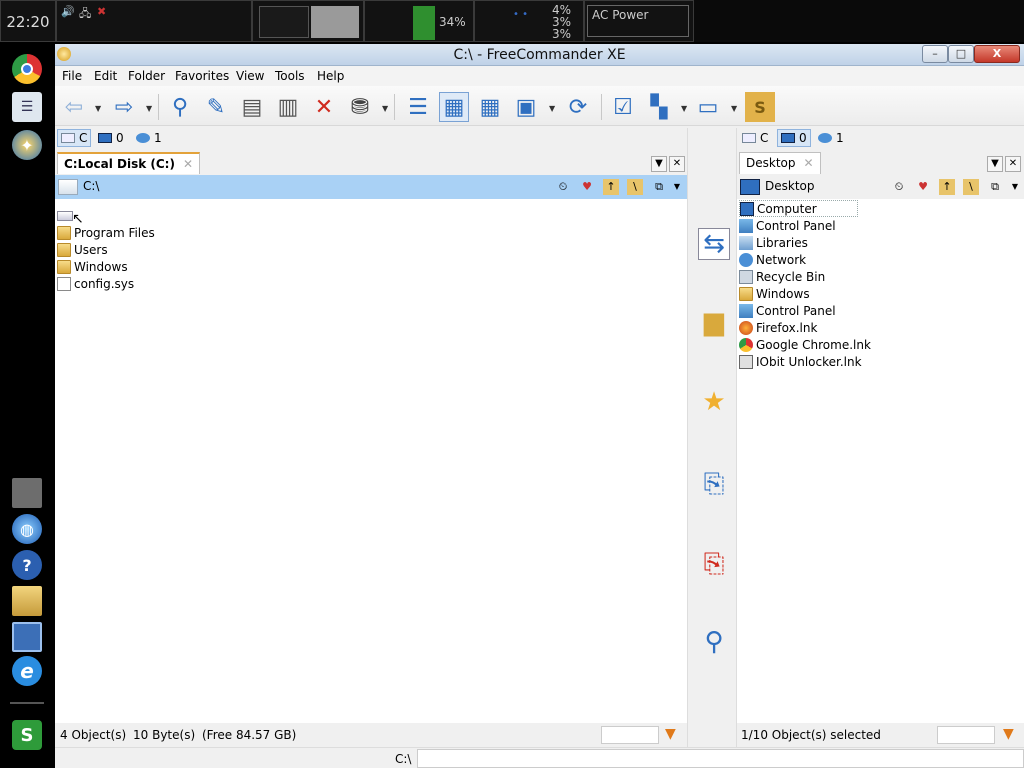 The width and height of the screenshot is (1024, 768). What do you see at coordinates (714, 564) in the screenshot?
I see `move-to-icon: ⎘` at bounding box center [714, 564].